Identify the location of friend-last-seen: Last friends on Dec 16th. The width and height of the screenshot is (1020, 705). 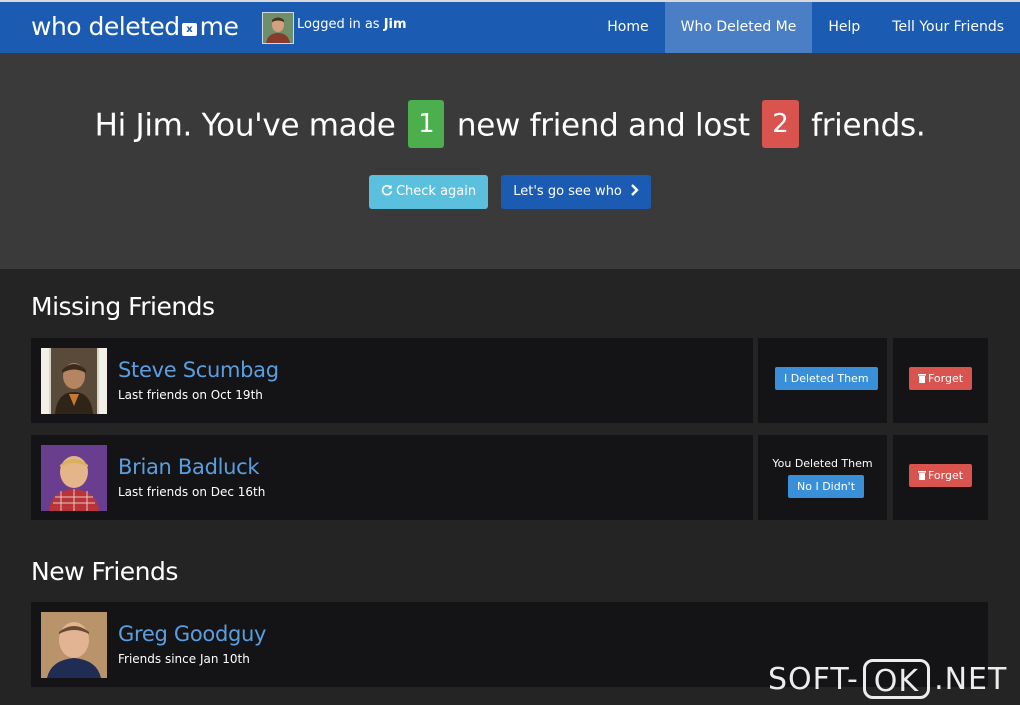
(192, 492).